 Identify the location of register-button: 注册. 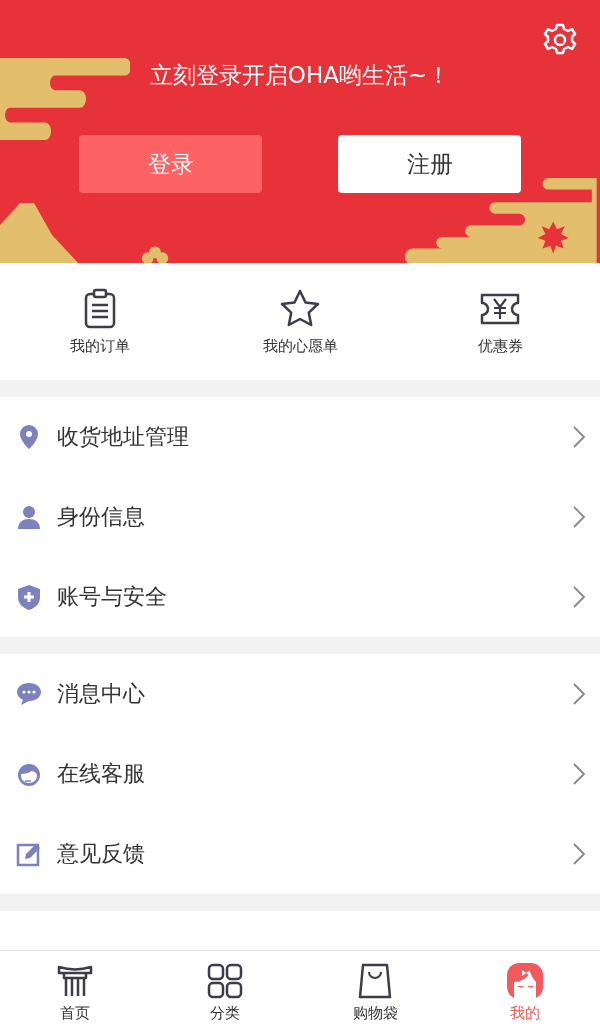
(429, 164).